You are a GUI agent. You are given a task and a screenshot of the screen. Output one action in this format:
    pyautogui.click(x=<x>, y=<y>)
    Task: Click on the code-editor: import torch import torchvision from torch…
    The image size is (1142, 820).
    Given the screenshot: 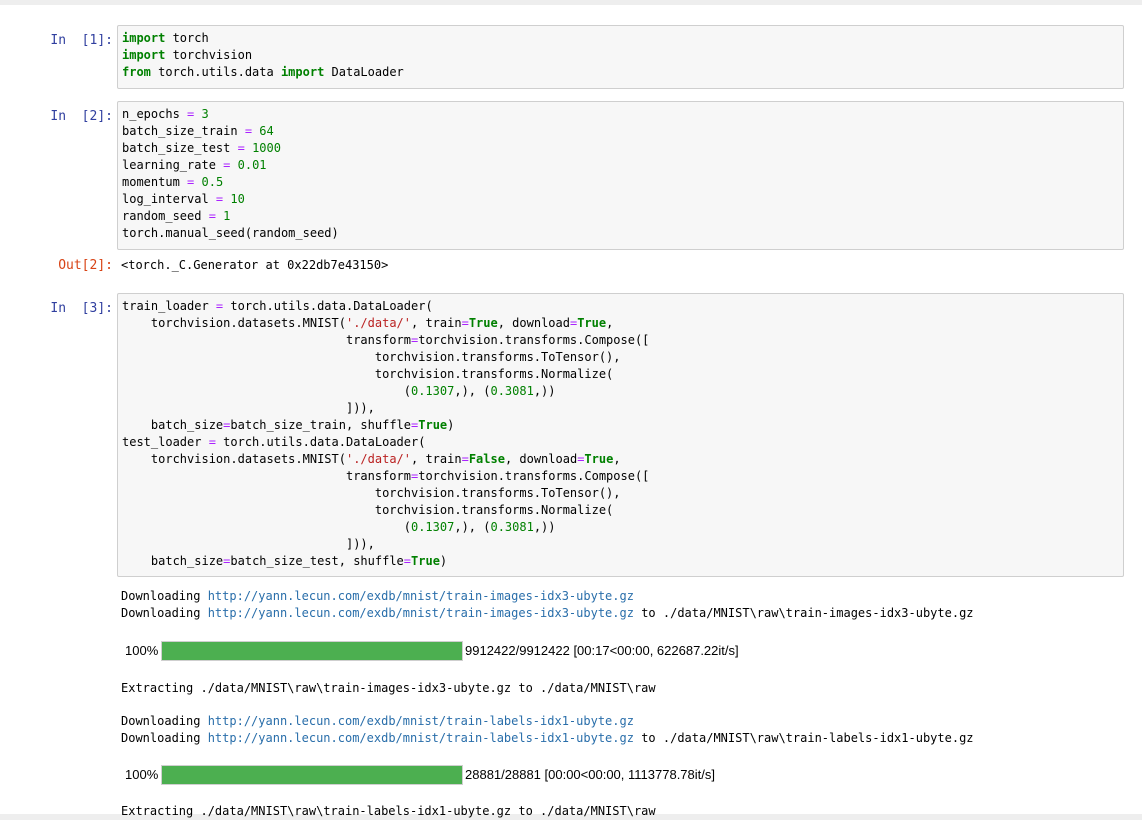 What is the action you would take?
    pyautogui.click(x=620, y=57)
    